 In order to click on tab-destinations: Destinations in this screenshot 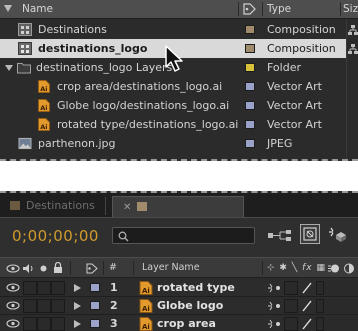, I will do `click(52, 206)`.